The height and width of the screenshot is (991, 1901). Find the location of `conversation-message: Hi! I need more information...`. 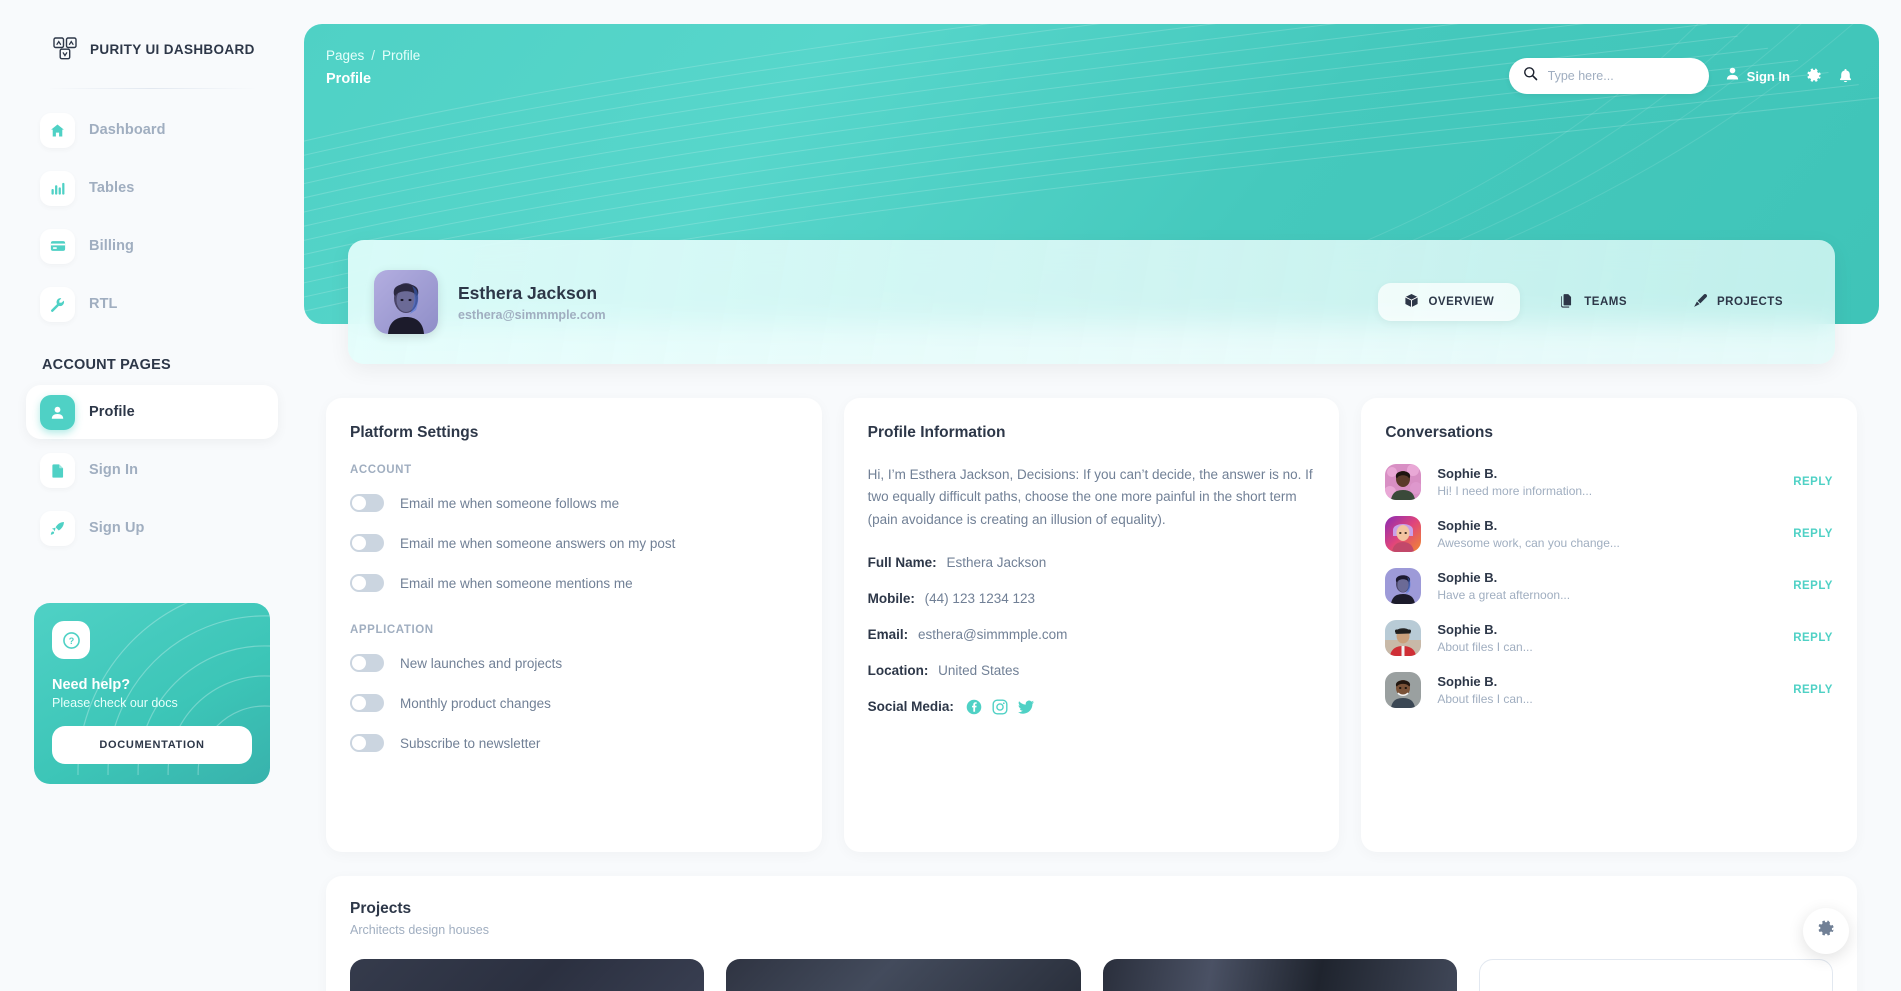

conversation-message: Hi! I need more information... is located at coordinates (1515, 491).